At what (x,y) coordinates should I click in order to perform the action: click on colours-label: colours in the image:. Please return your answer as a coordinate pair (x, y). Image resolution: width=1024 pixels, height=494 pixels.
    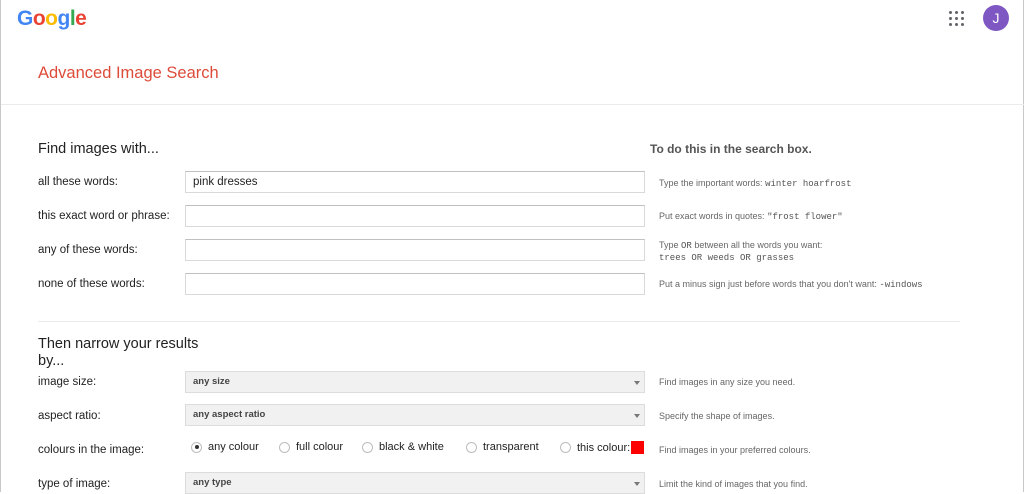
    Looking at the image, I should click on (91, 450).